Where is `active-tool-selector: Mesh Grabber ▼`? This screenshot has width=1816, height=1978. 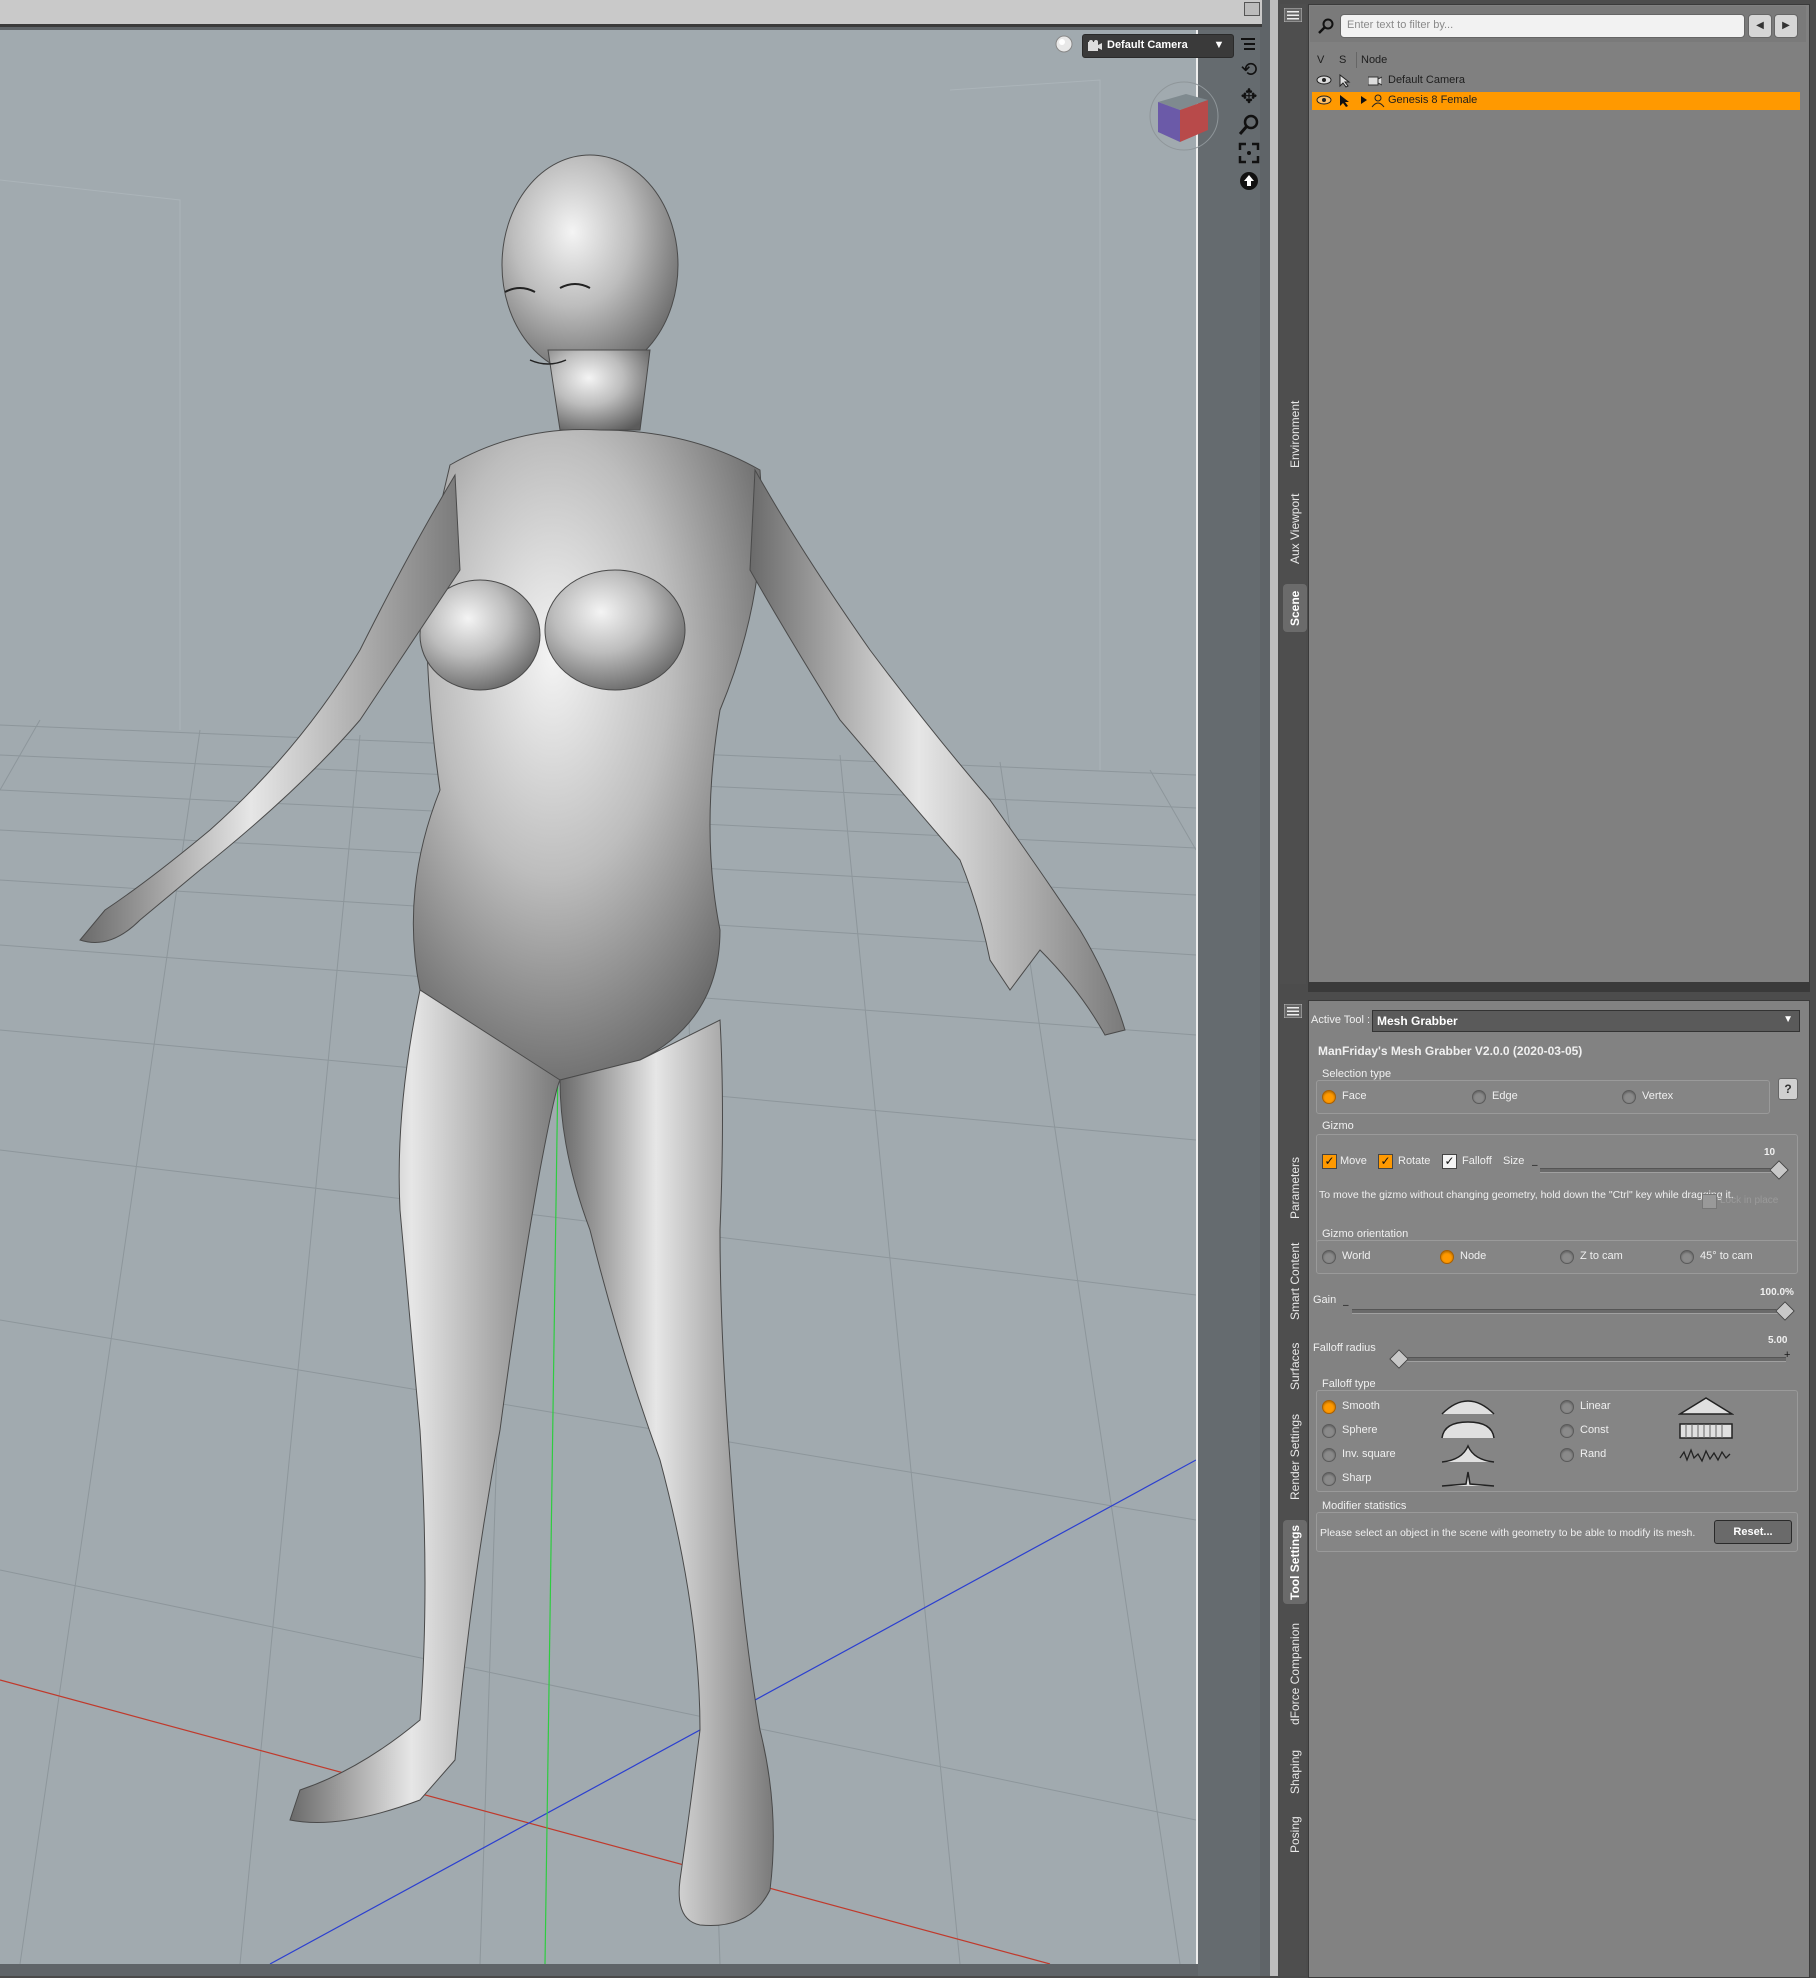 active-tool-selector: Mesh Grabber ▼ is located at coordinates (1586, 1021).